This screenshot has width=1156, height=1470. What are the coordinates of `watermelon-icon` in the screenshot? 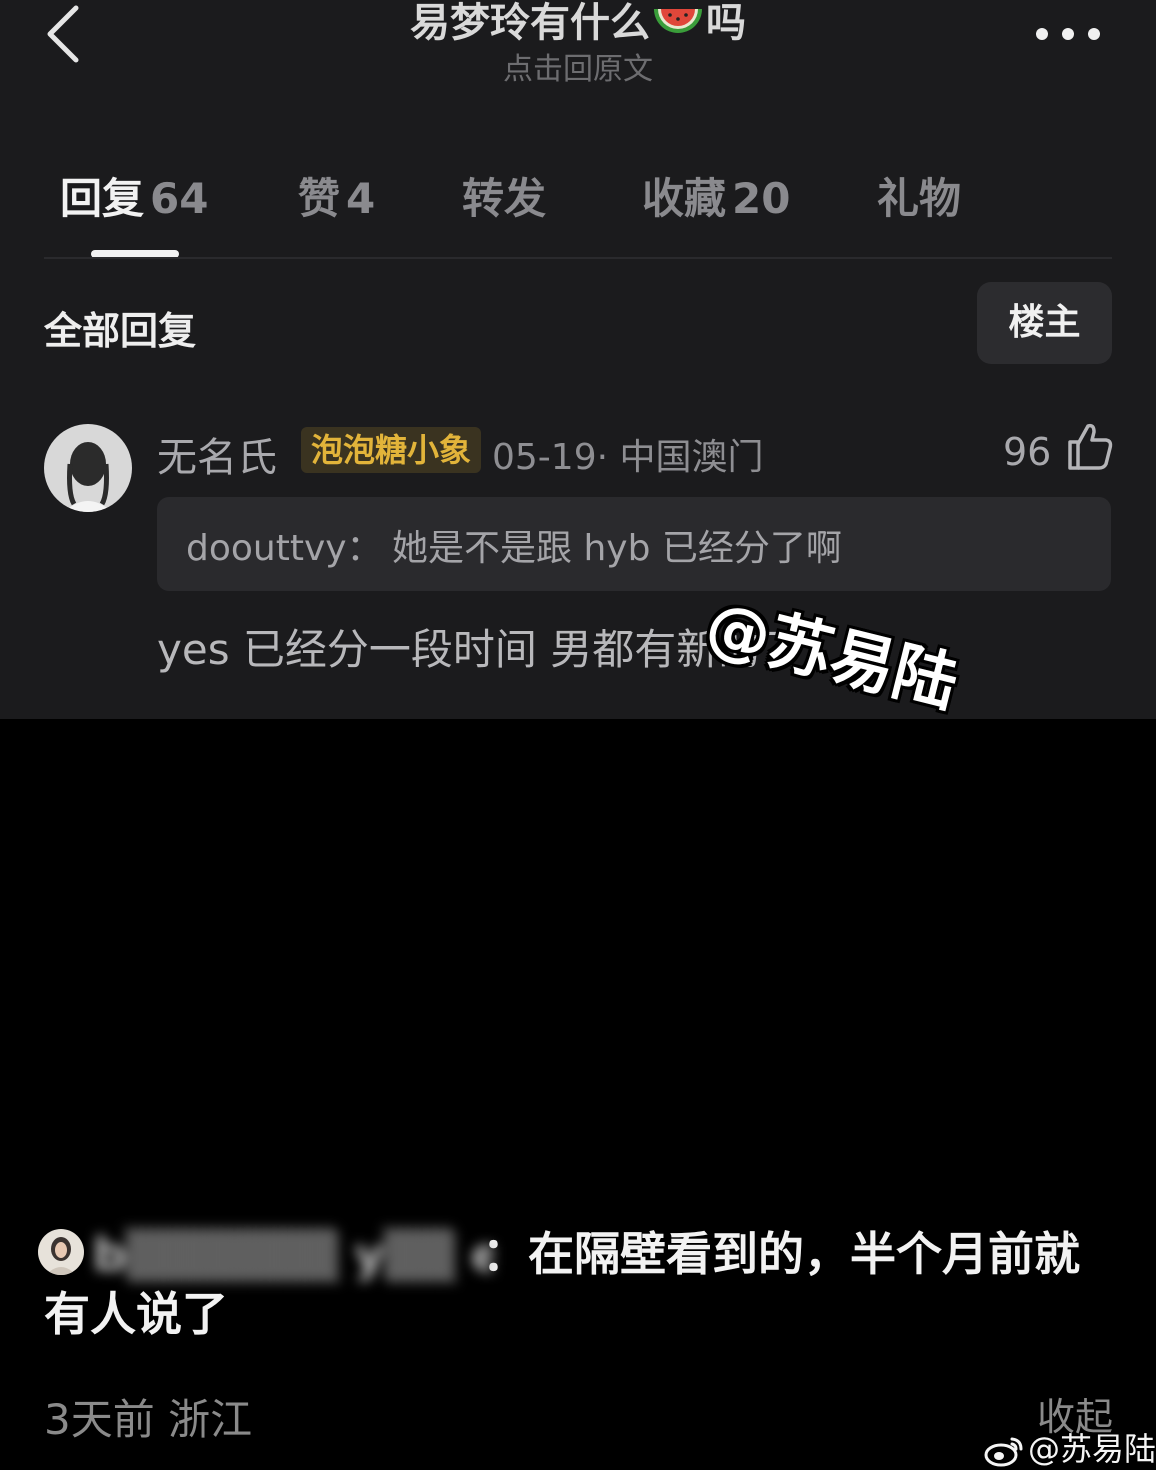 It's located at (678, 25).